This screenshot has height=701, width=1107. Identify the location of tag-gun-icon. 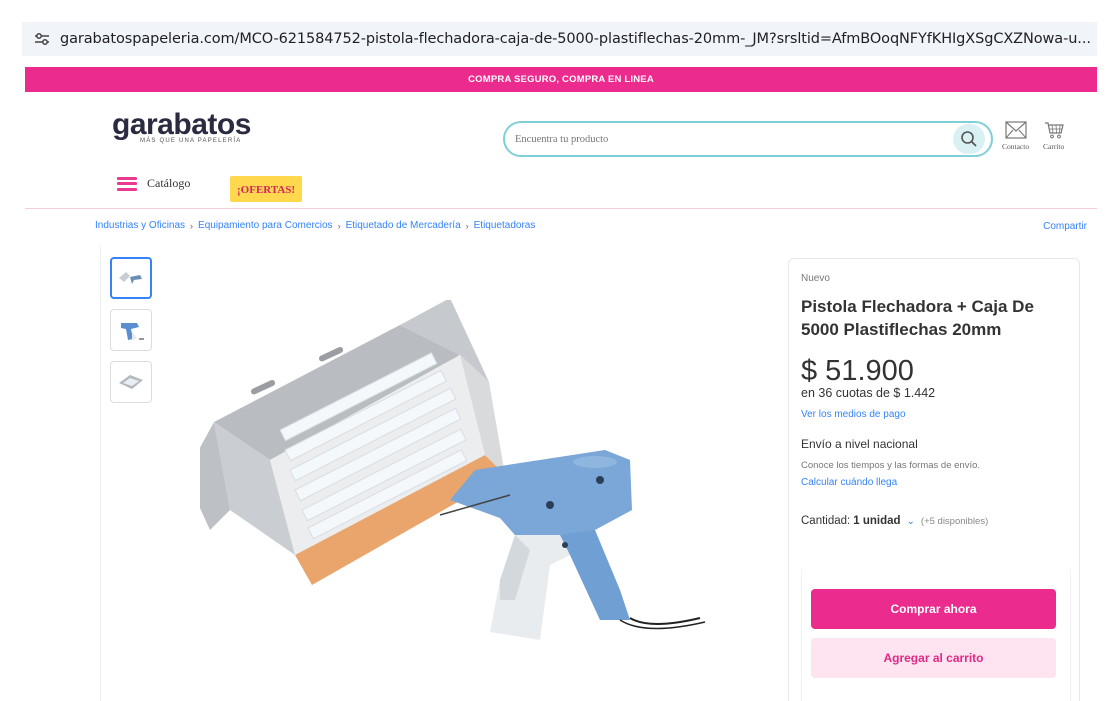
(132, 331).